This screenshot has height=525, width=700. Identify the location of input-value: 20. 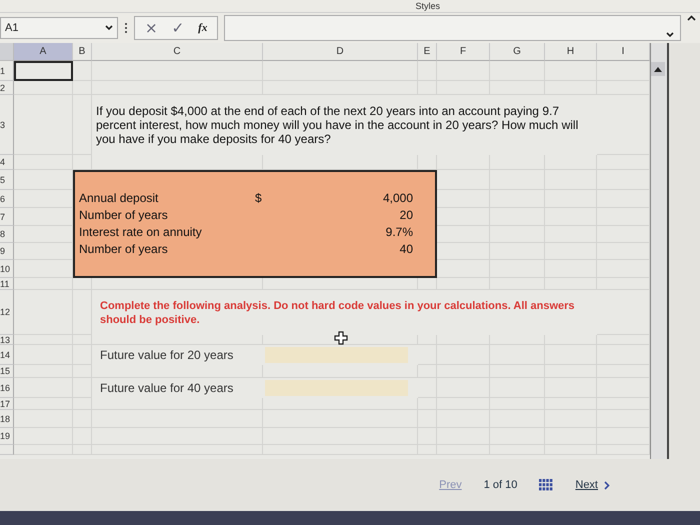
(406, 215).